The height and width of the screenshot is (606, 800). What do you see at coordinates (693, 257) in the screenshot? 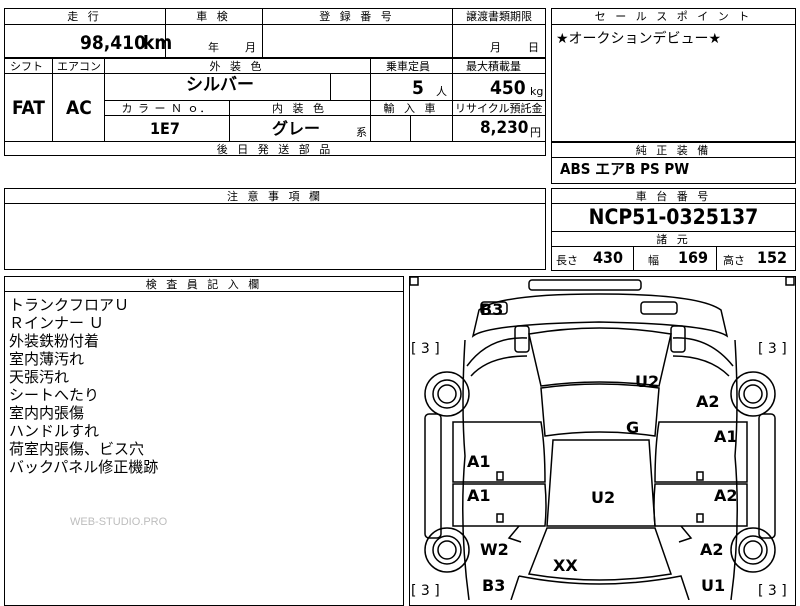
I see `width-value: 169` at bounding box center [693, 257].